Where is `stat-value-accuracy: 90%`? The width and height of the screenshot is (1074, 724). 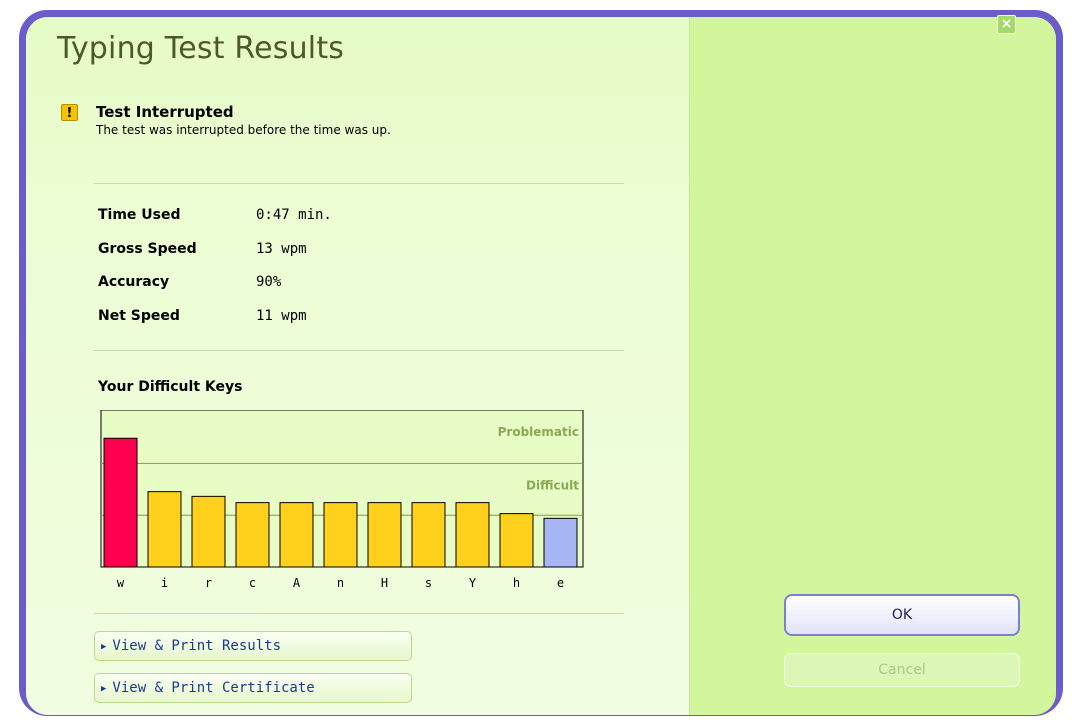
stat-value-accuracy: 90% is located at coordinates (269, 282).